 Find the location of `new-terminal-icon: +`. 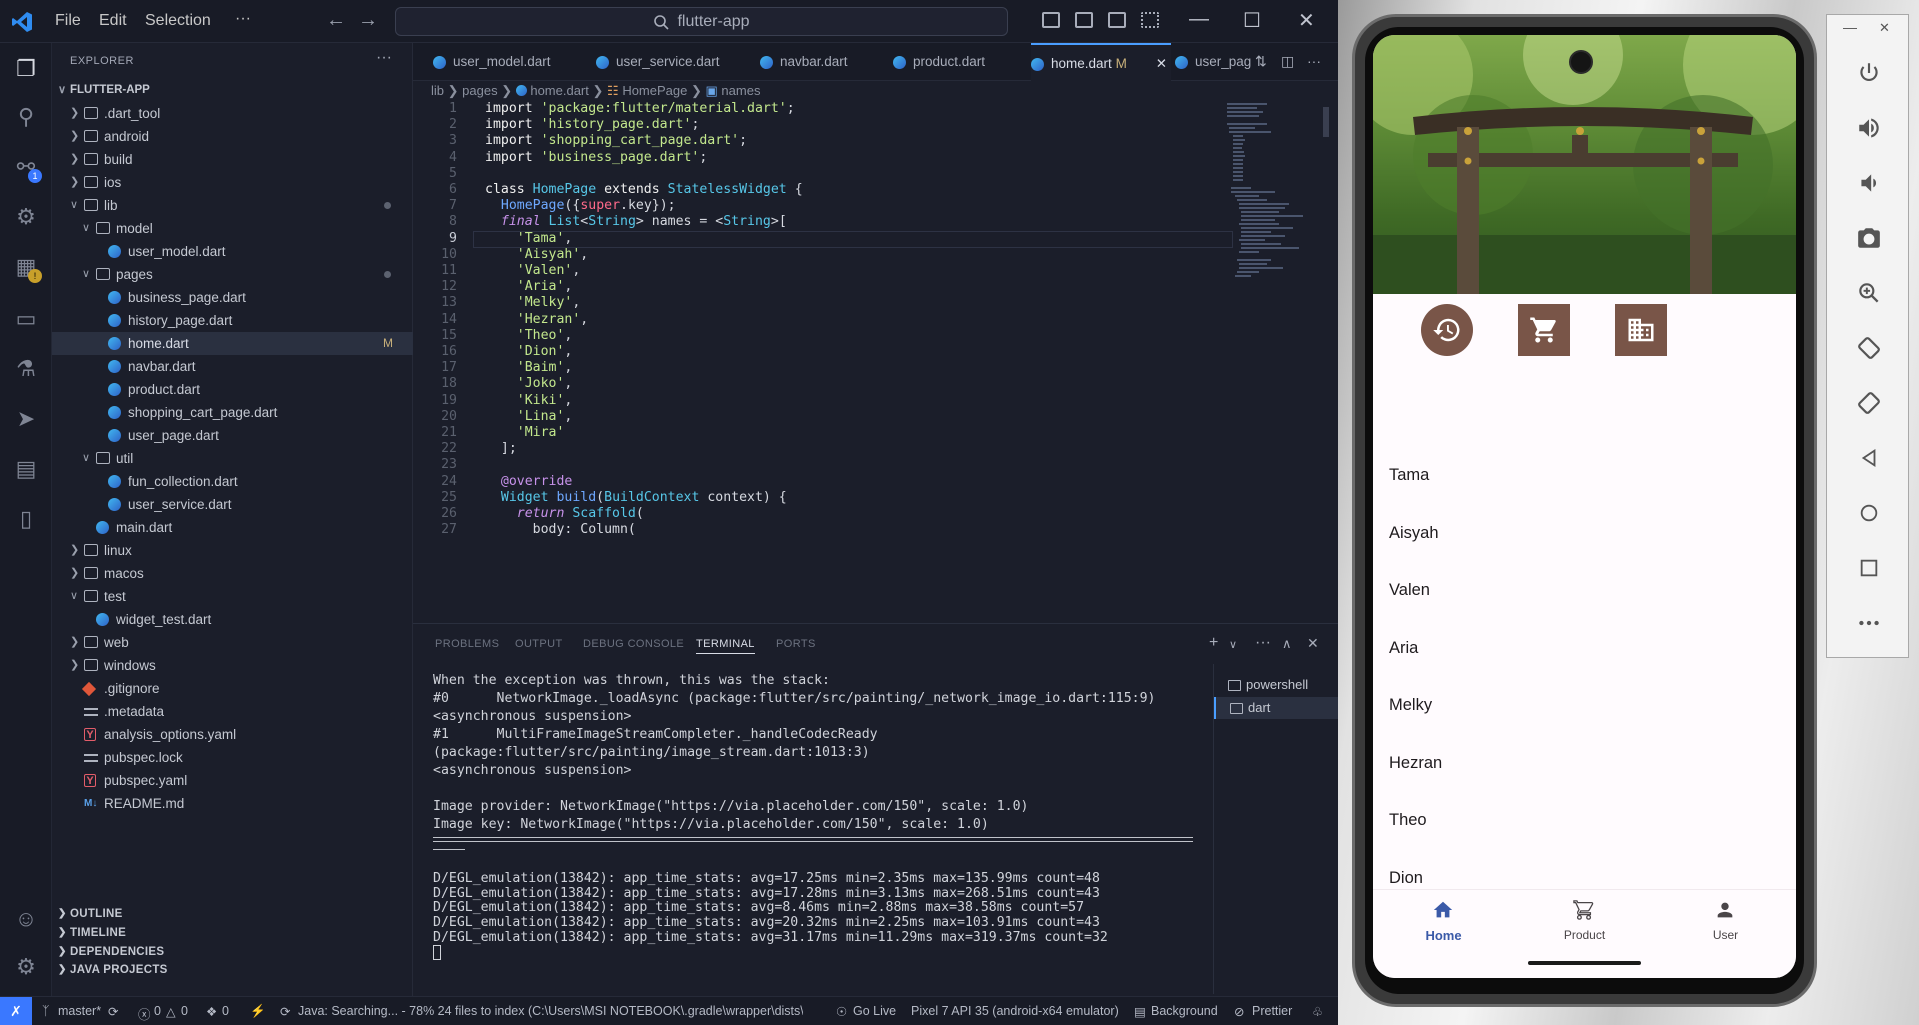

new-terminal-icon: + is located at coordinates (1213, 643).